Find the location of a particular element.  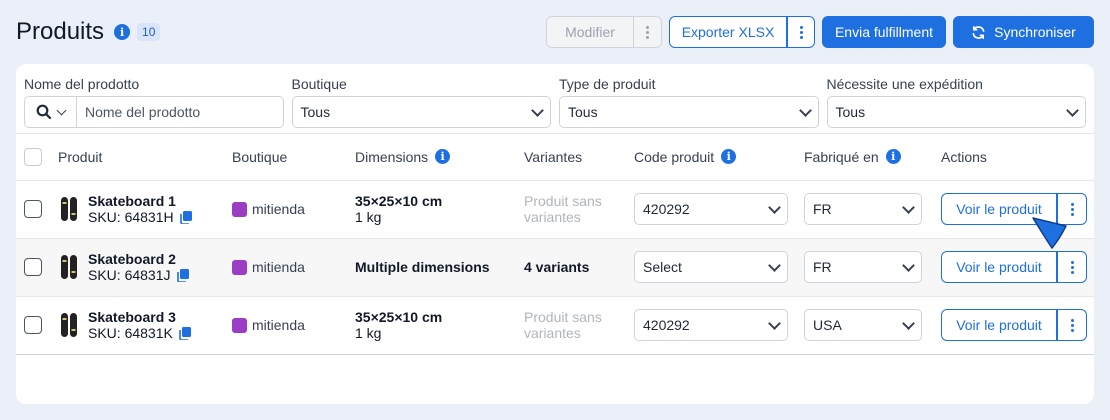

filter-label: Type de produit is located at coordinates (607, 84).